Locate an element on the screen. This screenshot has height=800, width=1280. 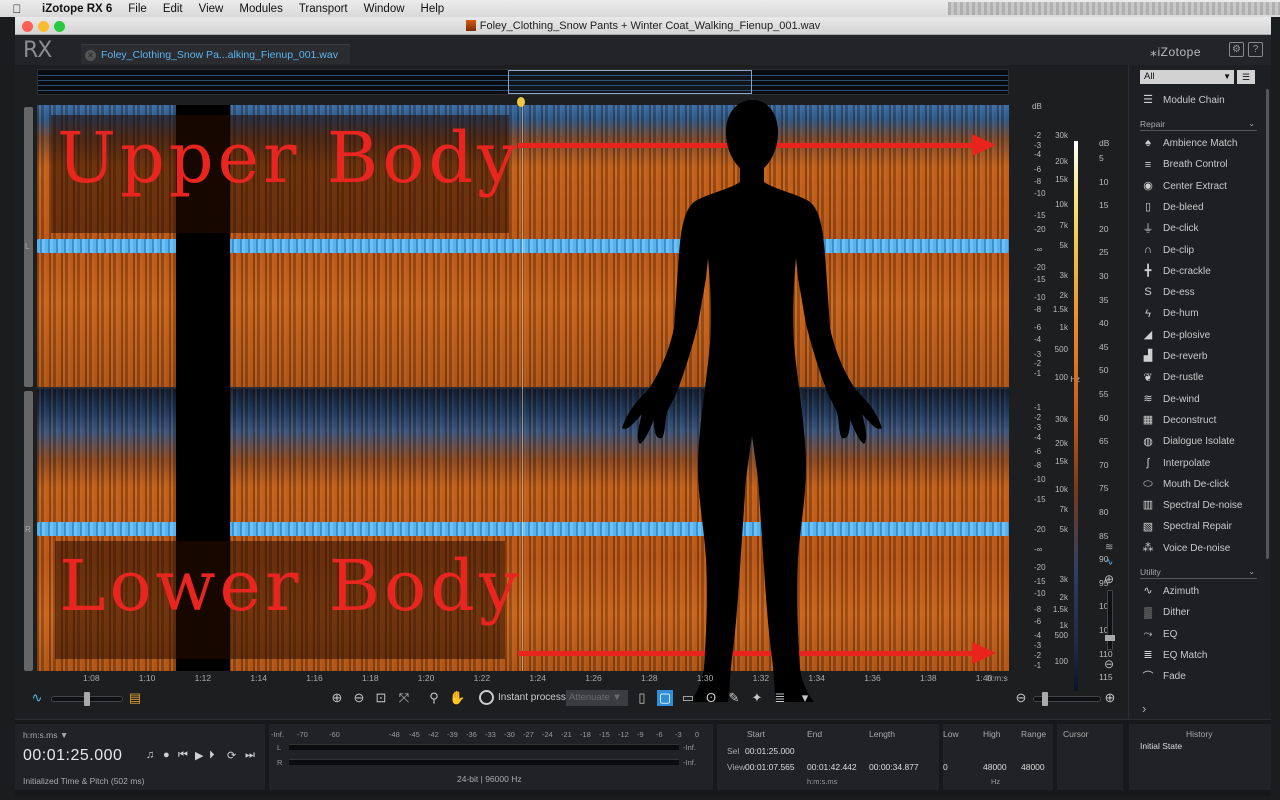
hz-tick: 7k is located at coordinates (1063, 509).